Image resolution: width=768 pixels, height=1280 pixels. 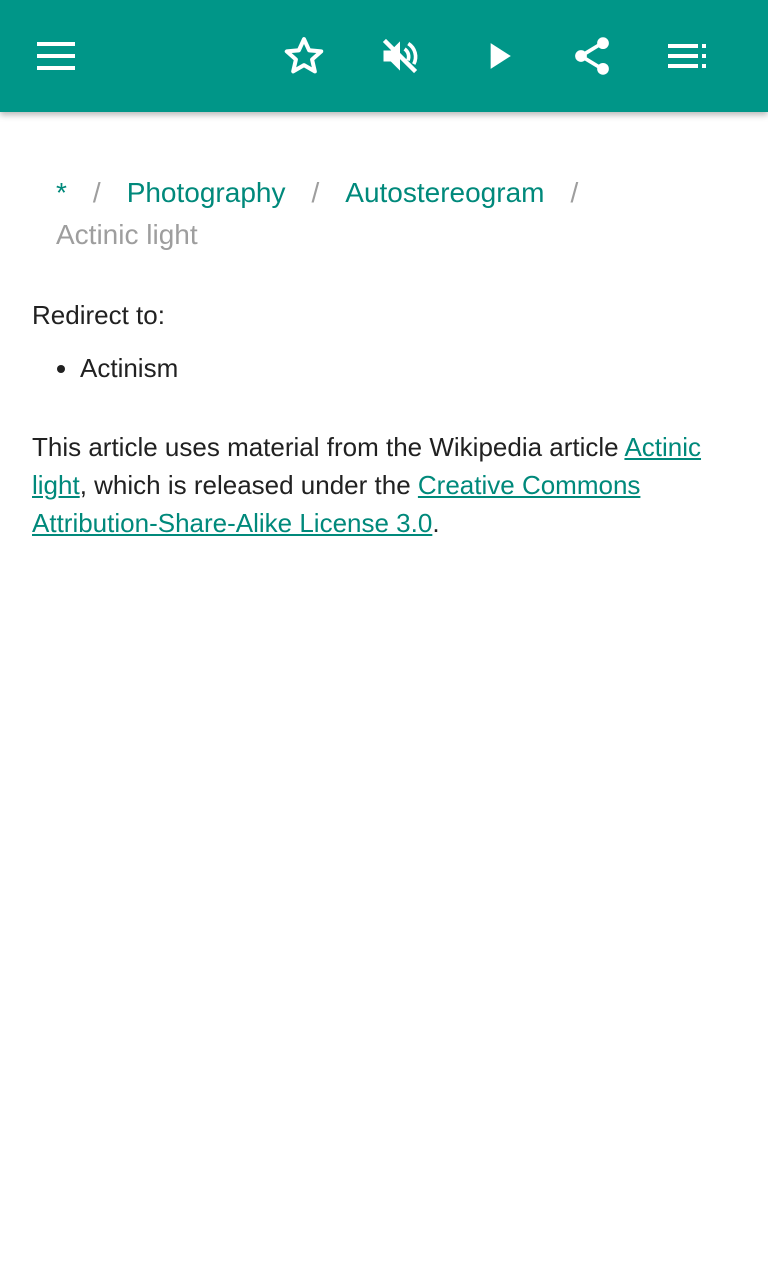 I want to click on top-app-bar, so click(x=384, y=56).